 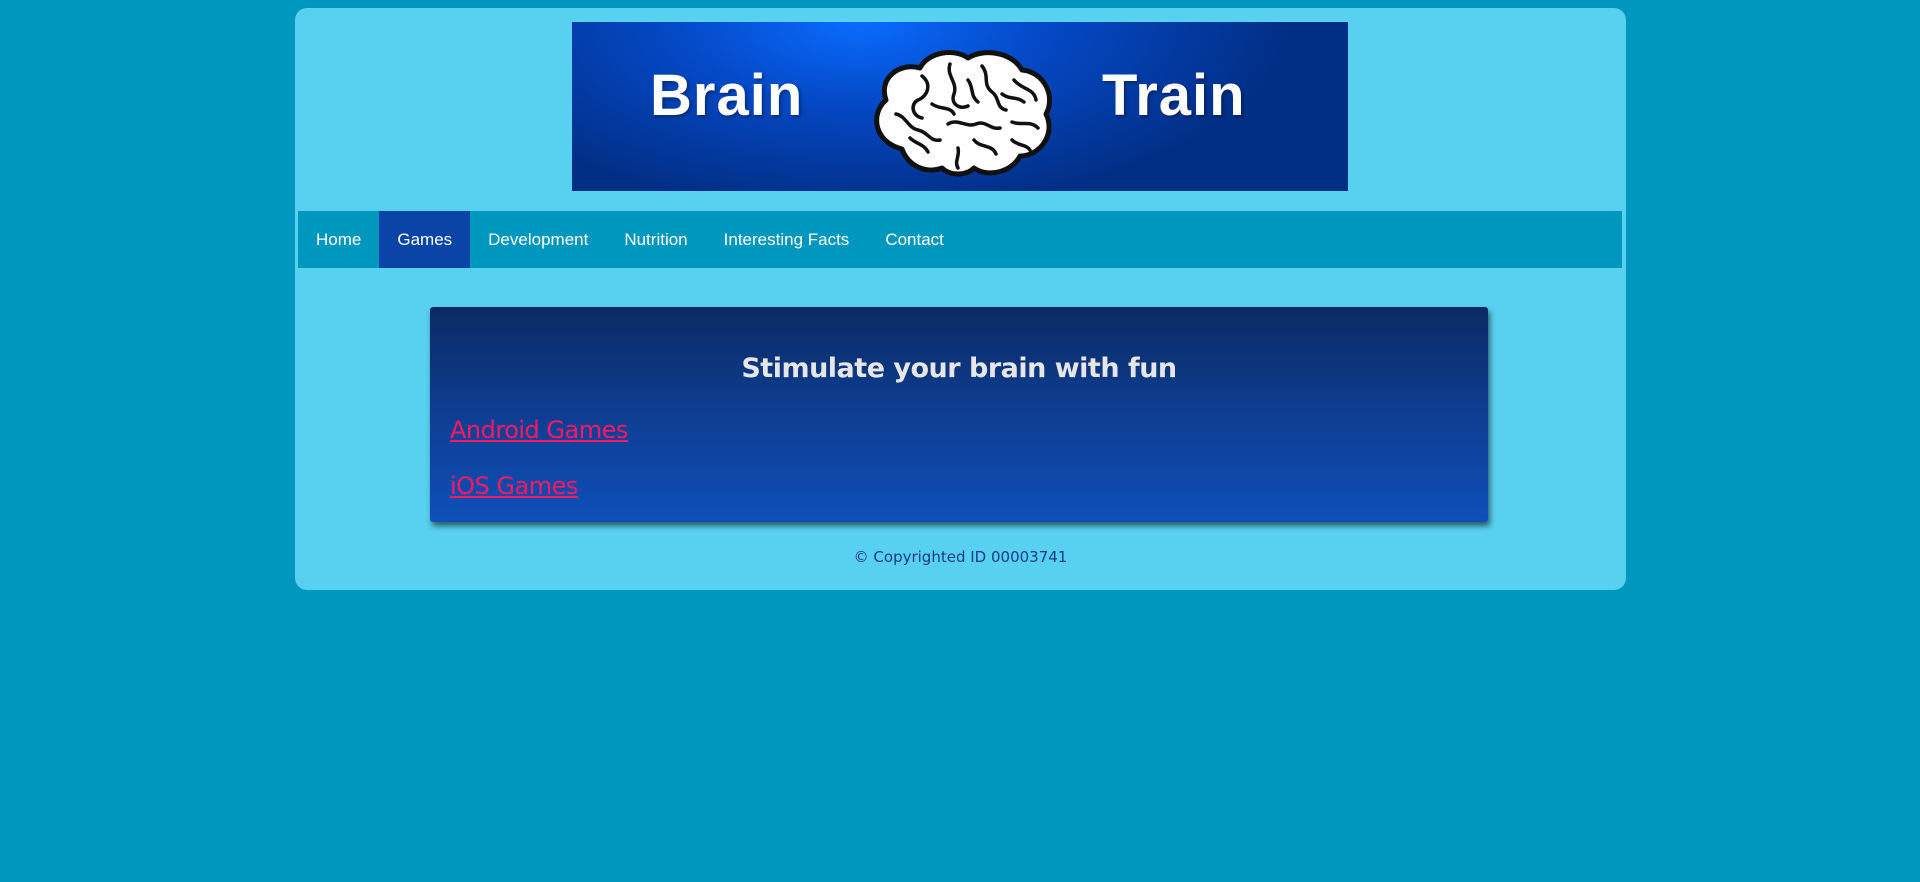 What do you see at coordinates (538, 239) in the screenshot?
I see `nav-item-development: Development` at bounding box center [538, 239].